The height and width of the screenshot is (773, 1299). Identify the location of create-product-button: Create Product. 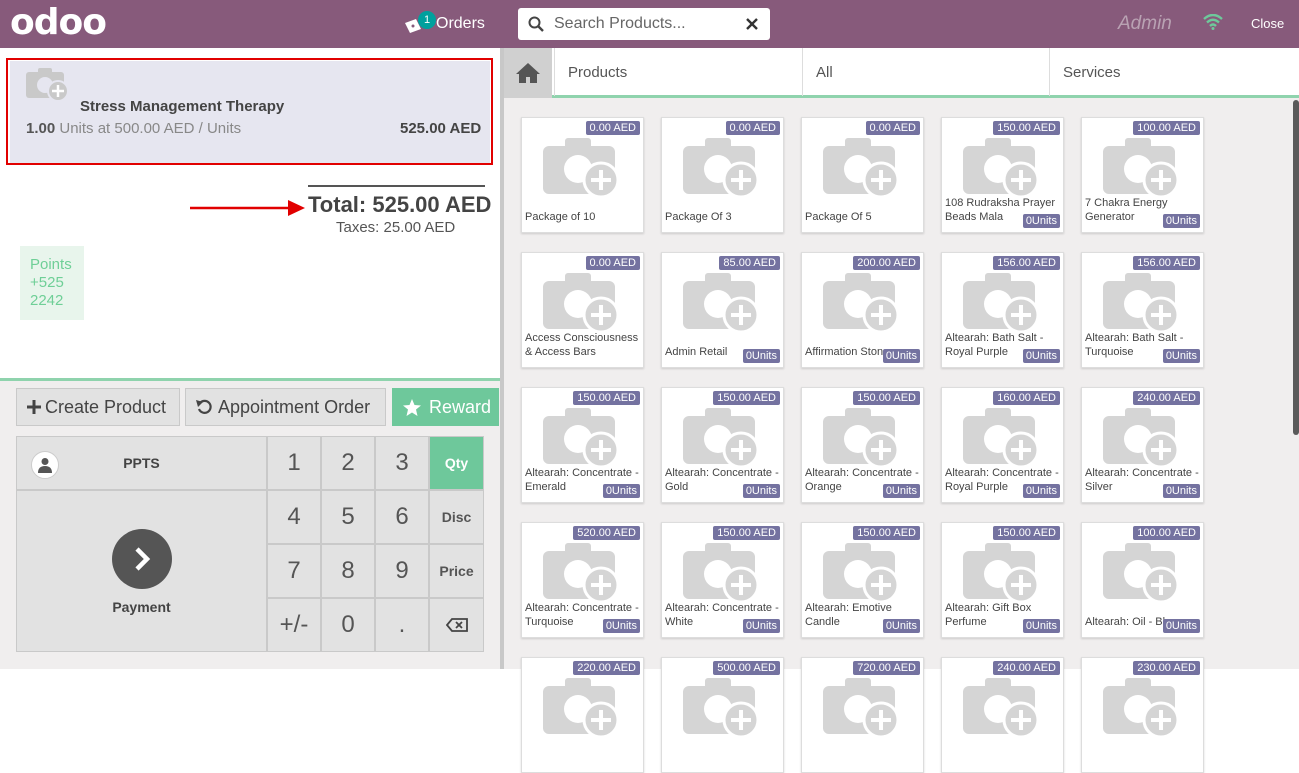
(98, 407).